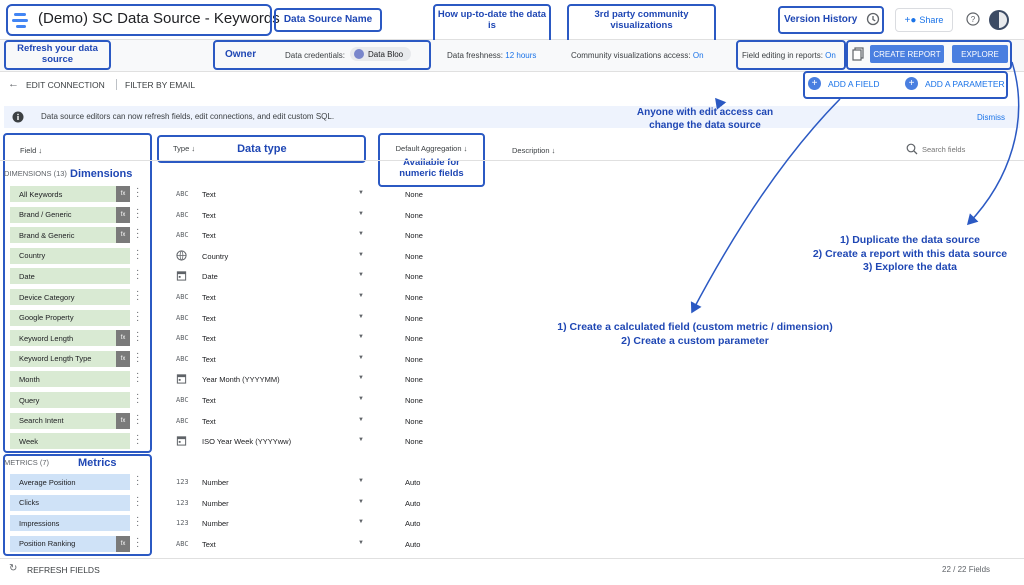  Describe the element at coordinates (70, 297) in the screenshot. I see `field-name-pill: Device Category` at that location.